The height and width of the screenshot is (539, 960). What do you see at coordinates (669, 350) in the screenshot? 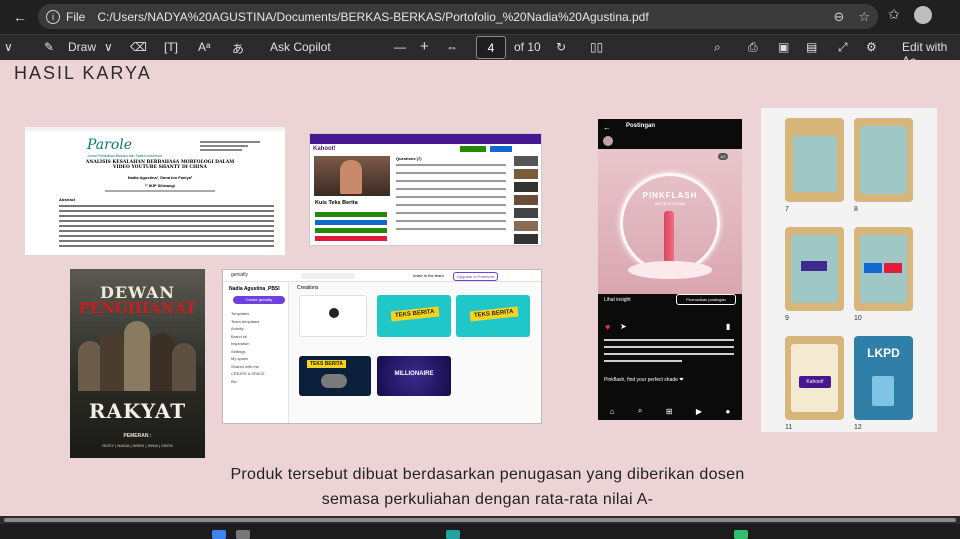
I see `instagram-caption-lines` at bounding box center [669, 350].